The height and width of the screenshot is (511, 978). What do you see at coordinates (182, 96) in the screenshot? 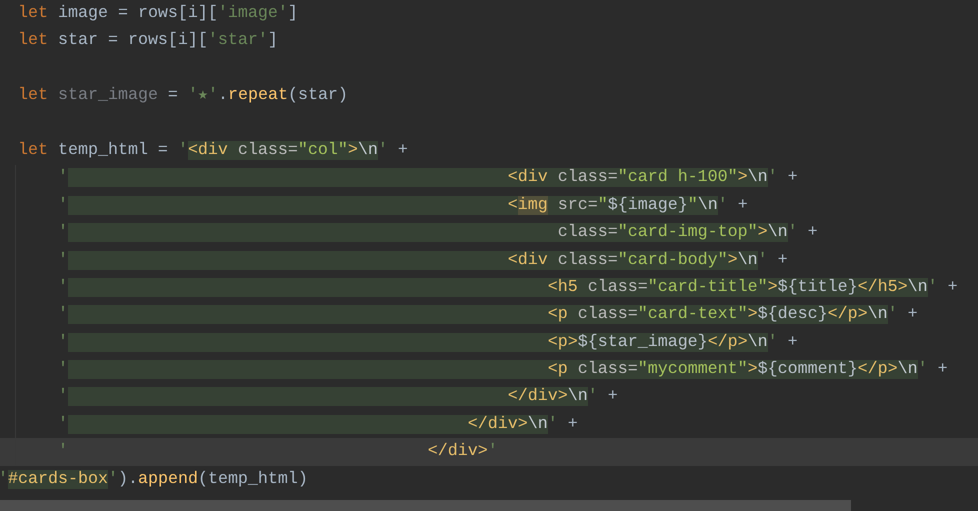
I see `code-line: let star_image = '★'.repeat(star)` at bounding box center [182, 96].